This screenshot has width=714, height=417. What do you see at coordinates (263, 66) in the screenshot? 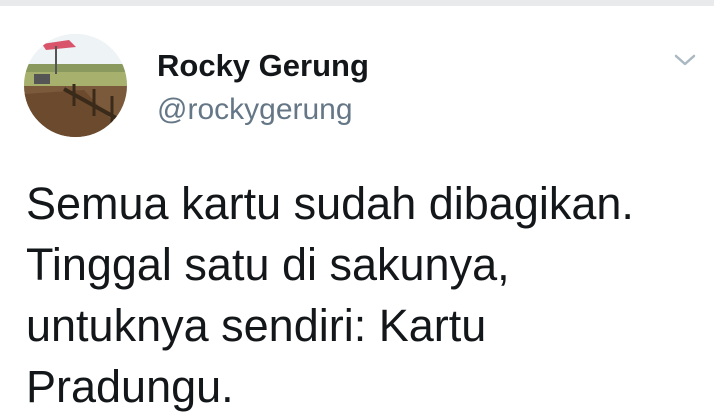
I see `author-display-name: Rocky Gerung` at bounding box center [263, 66].